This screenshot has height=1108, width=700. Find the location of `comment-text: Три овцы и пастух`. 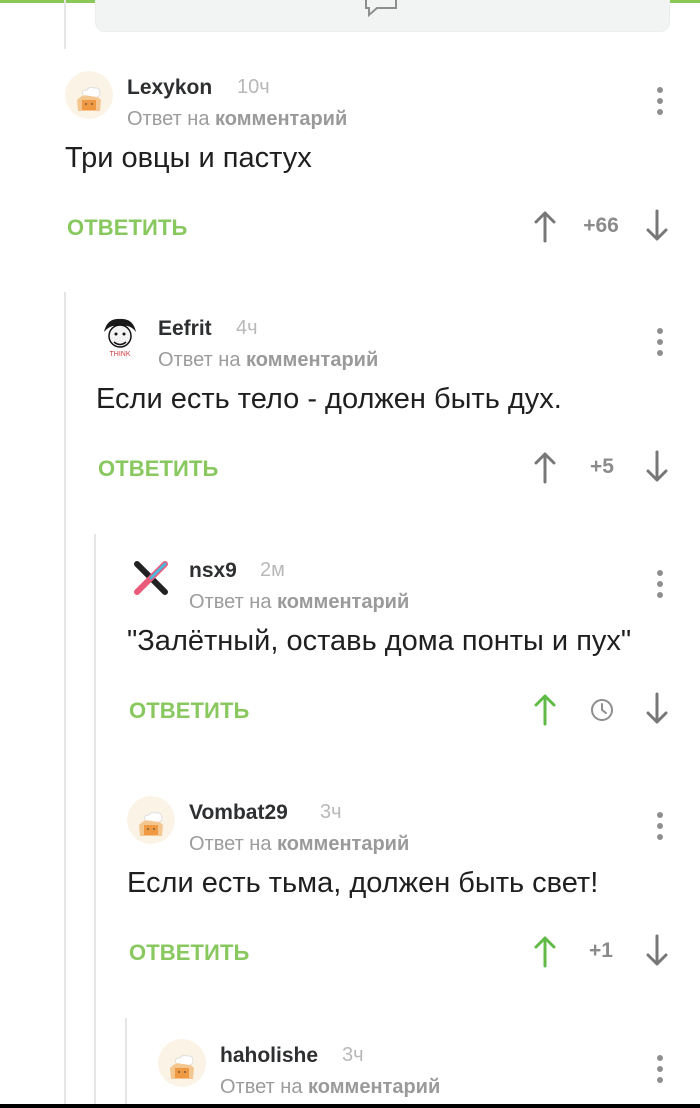

comment-text: Три овцы и пастух is located at coordinates (188, 158).